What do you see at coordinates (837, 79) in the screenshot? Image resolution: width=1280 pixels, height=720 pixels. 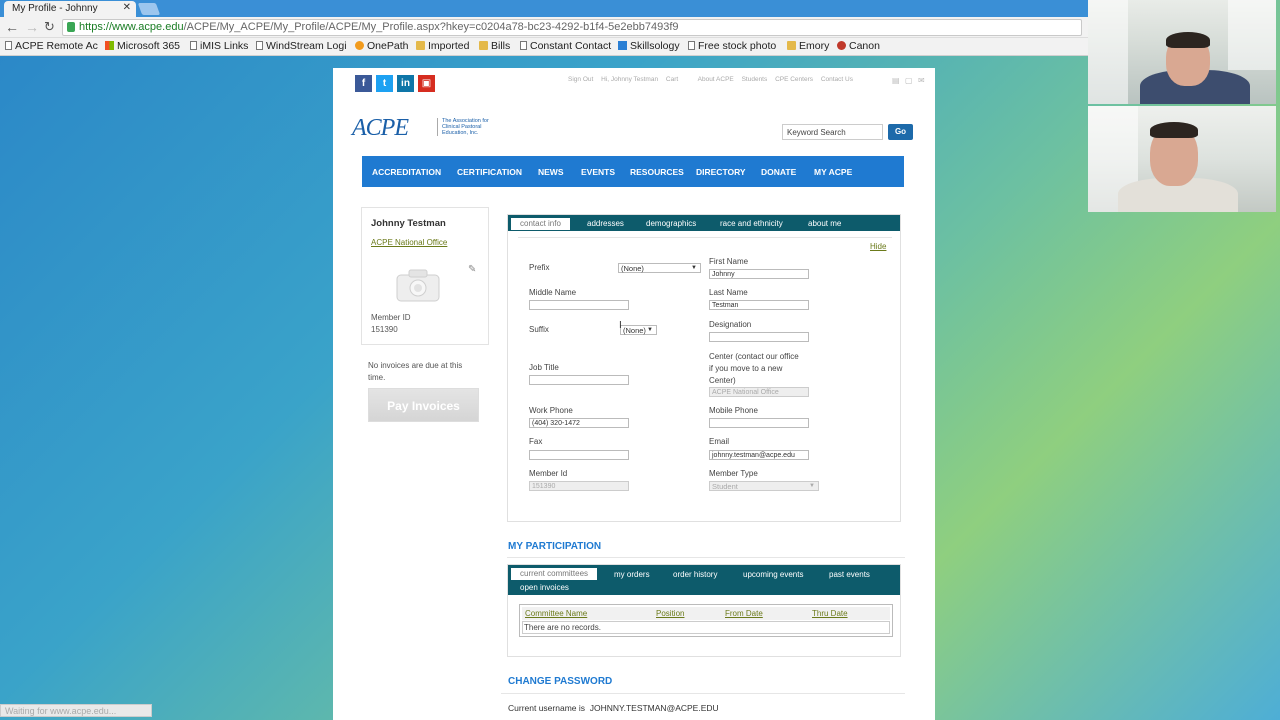 I see `contact-link: Contact Us` at bounding box center [837, 79].